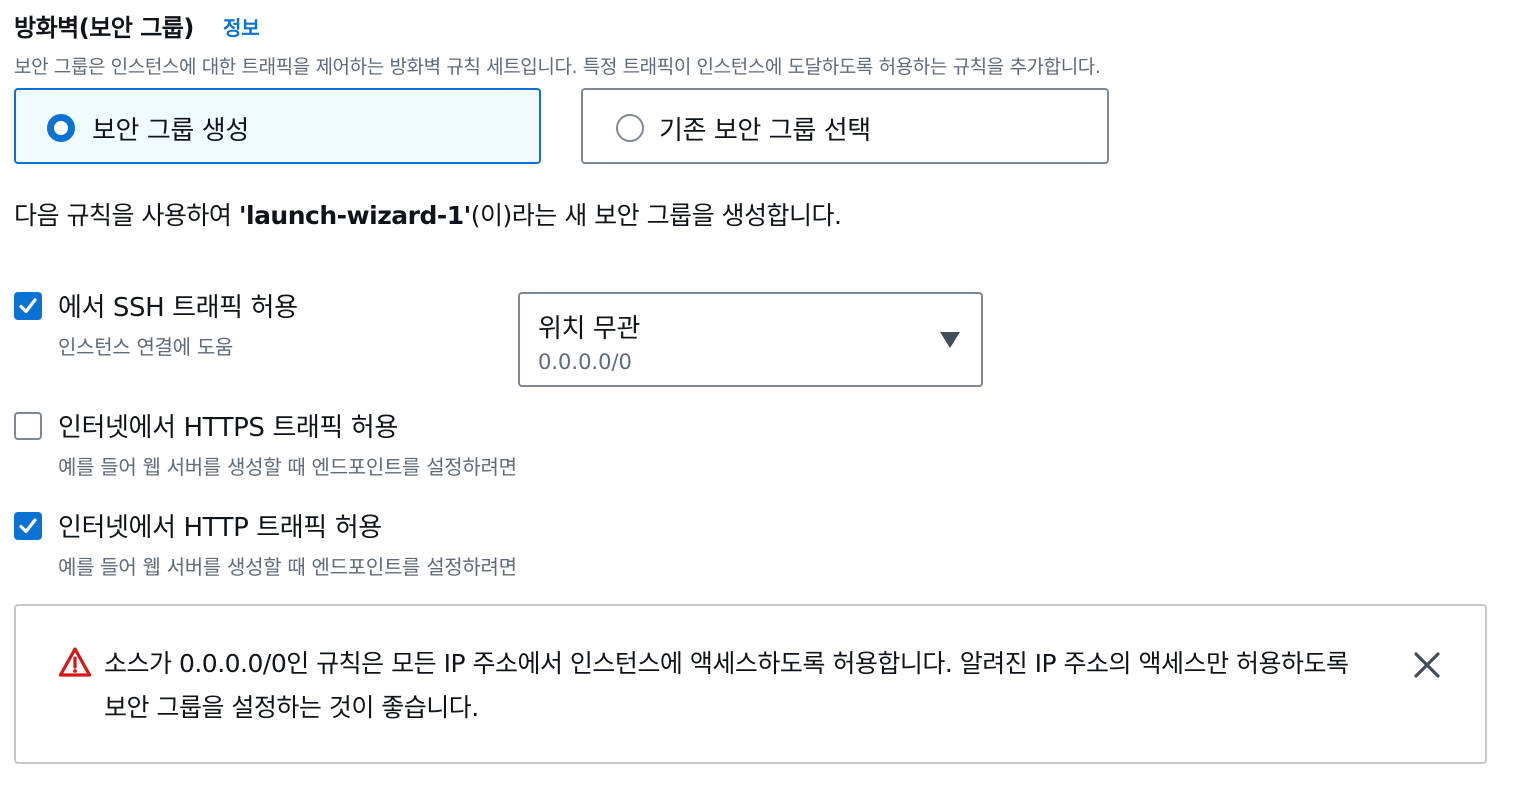  I want to click on intro-suffix: (이)라는 새 보안 그룹을 생성합니다., so click(656, 215).